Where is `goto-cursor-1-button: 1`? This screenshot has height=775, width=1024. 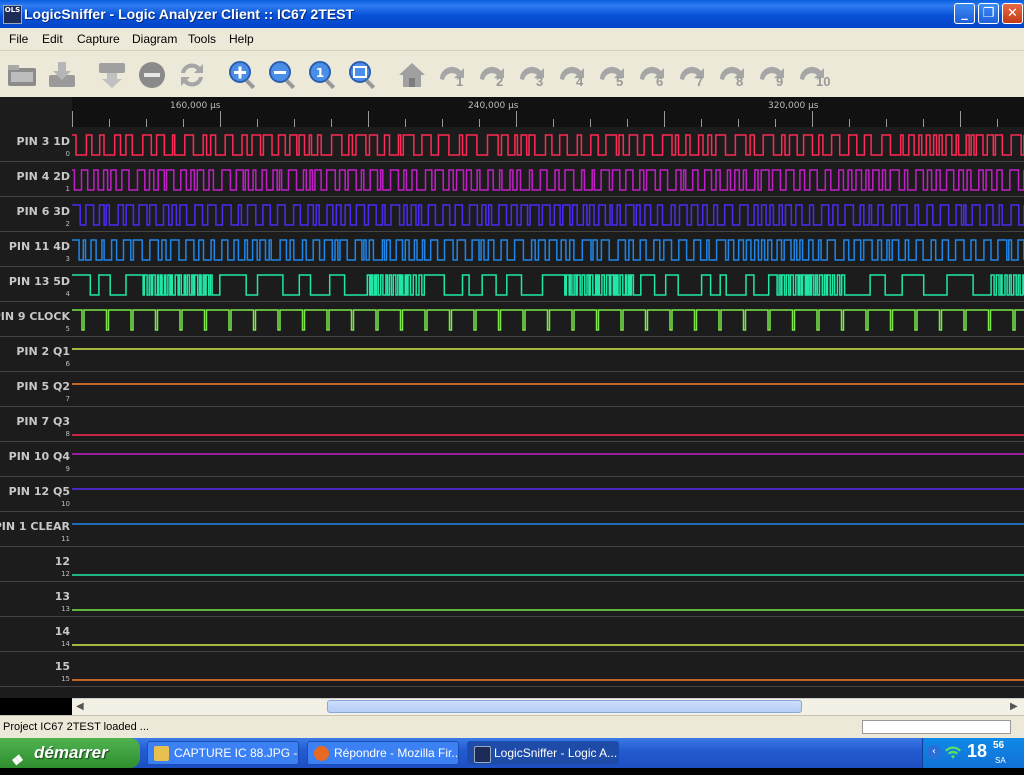 goto-cursor-1-button: 1 is located at coordinates (452, 75).